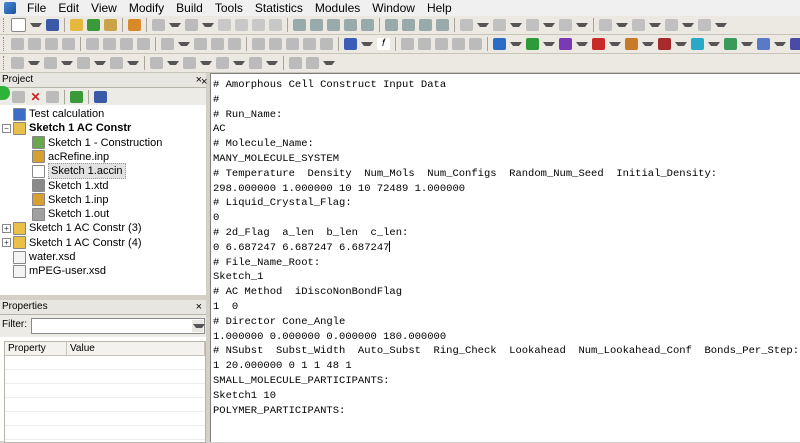  What do you see at coordinates (367, 25) in the screenshot?
I see `fit-icon` at bounding box center [367, 25].